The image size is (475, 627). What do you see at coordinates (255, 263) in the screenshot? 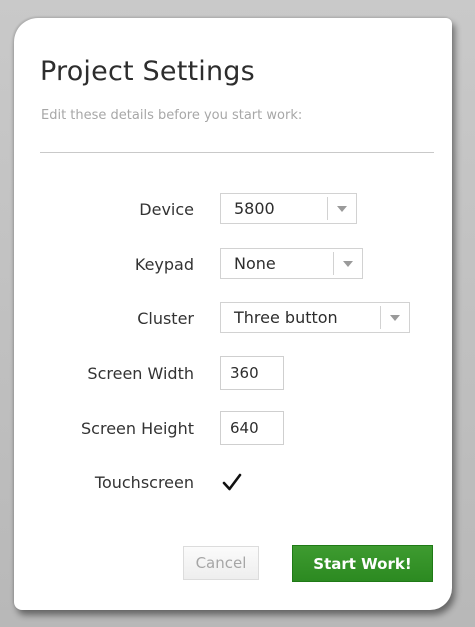
I see `keypad-select-value: None` at bounding box center [255, 263].